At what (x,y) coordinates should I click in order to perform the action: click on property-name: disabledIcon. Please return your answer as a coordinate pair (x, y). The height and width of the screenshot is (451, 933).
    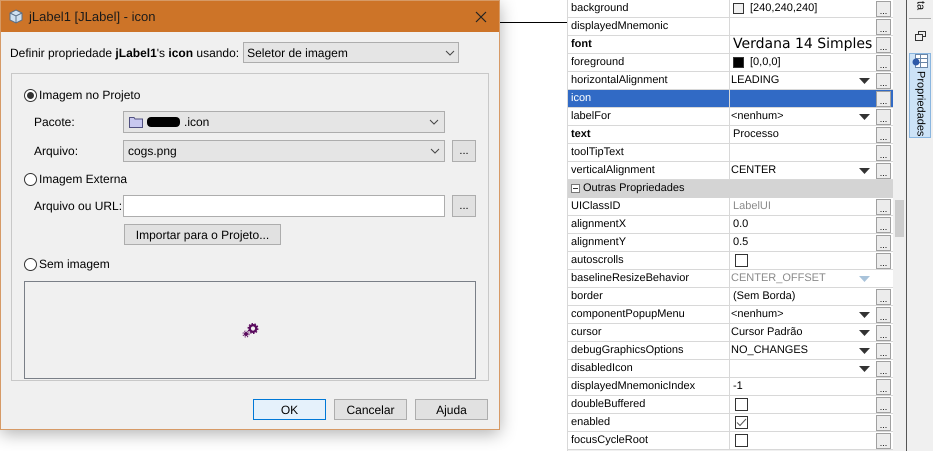
    Looking at the image, I should click on (649, 368).